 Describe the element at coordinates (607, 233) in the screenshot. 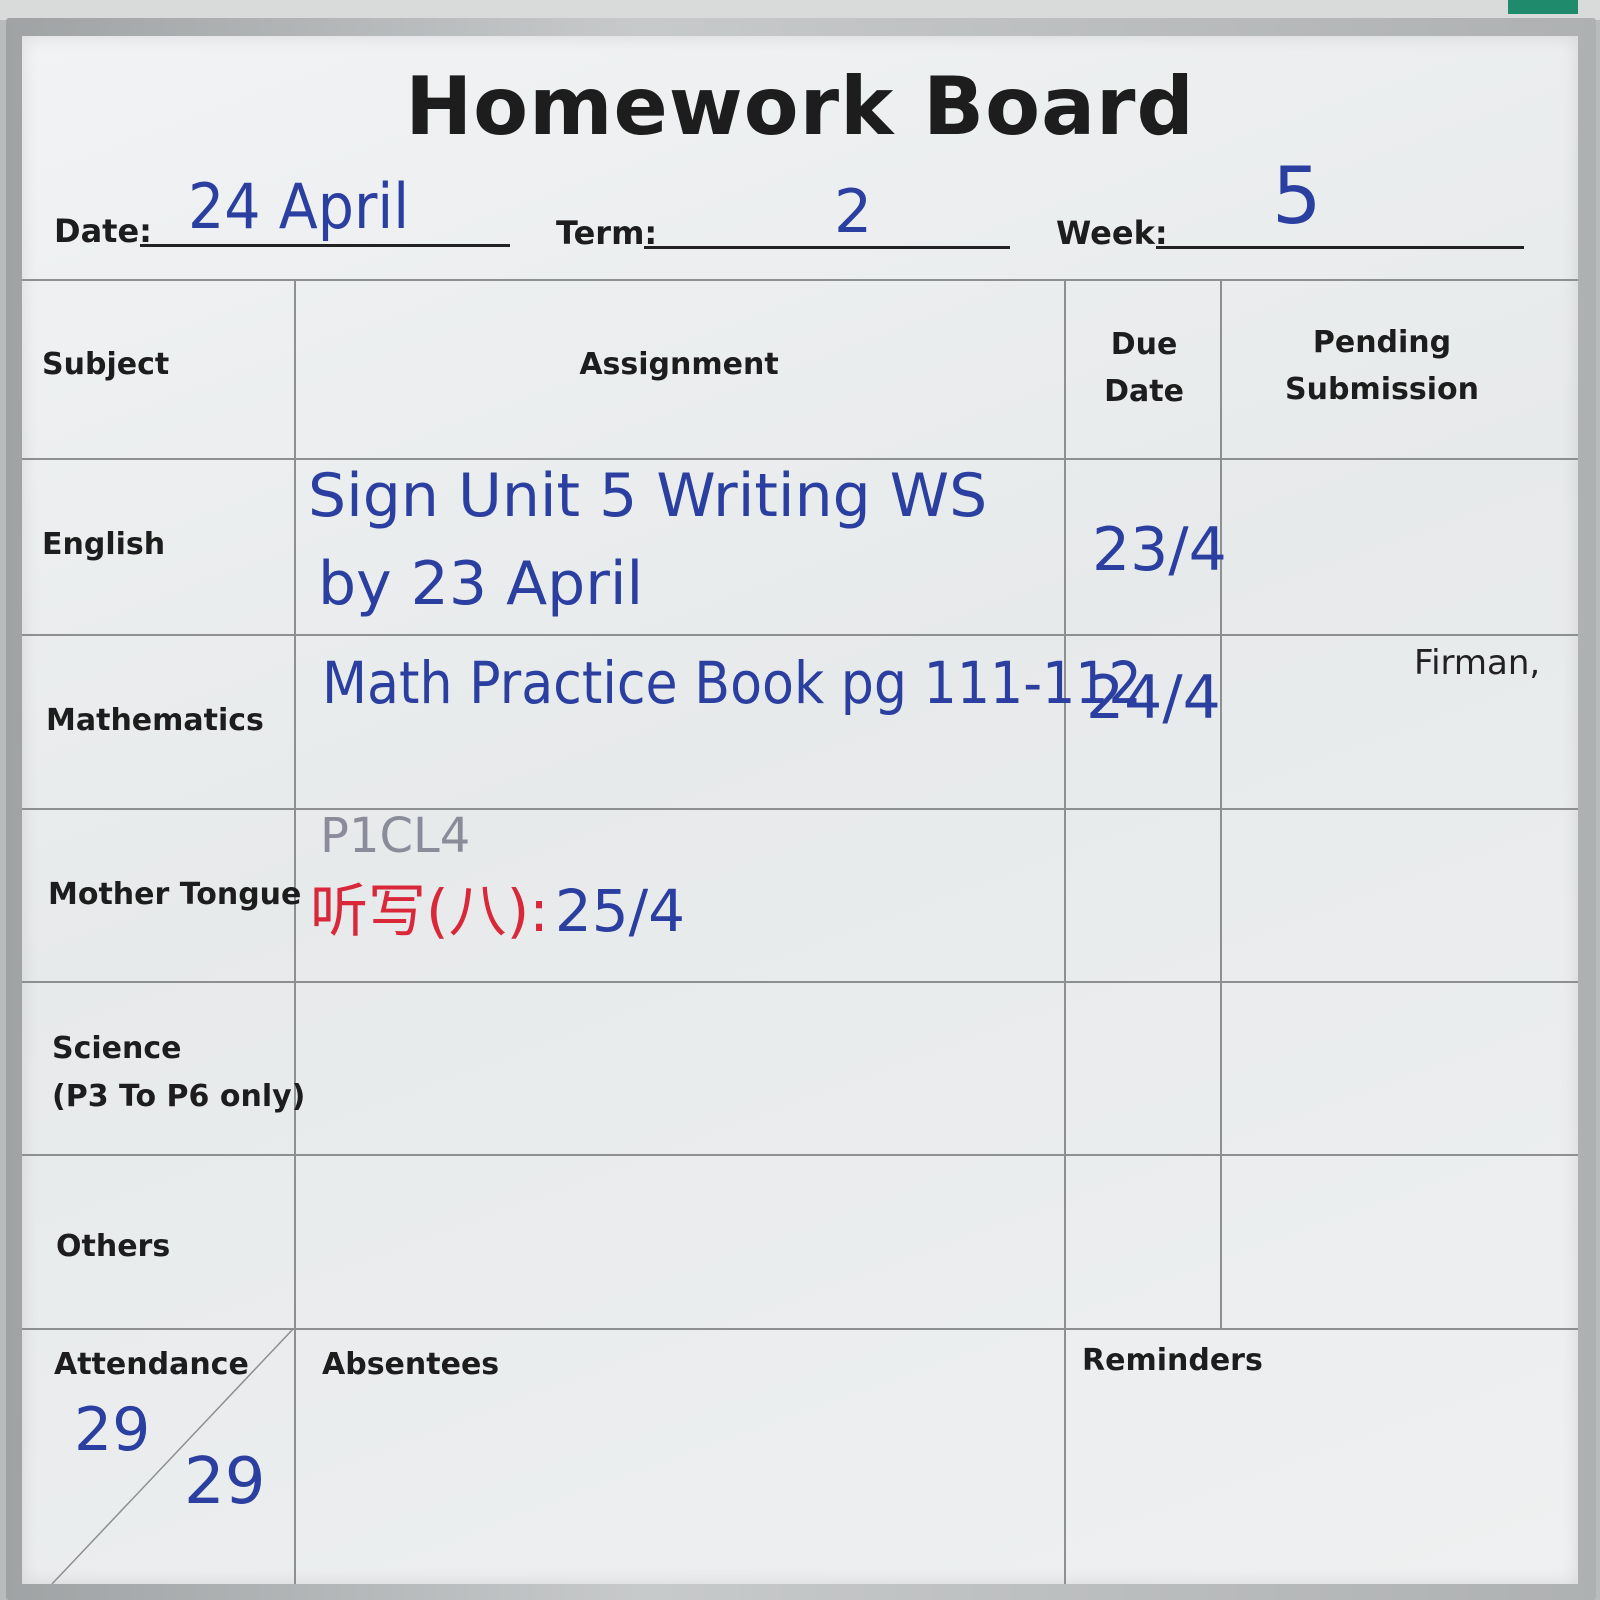

I see `term-label: Term:` at that location.